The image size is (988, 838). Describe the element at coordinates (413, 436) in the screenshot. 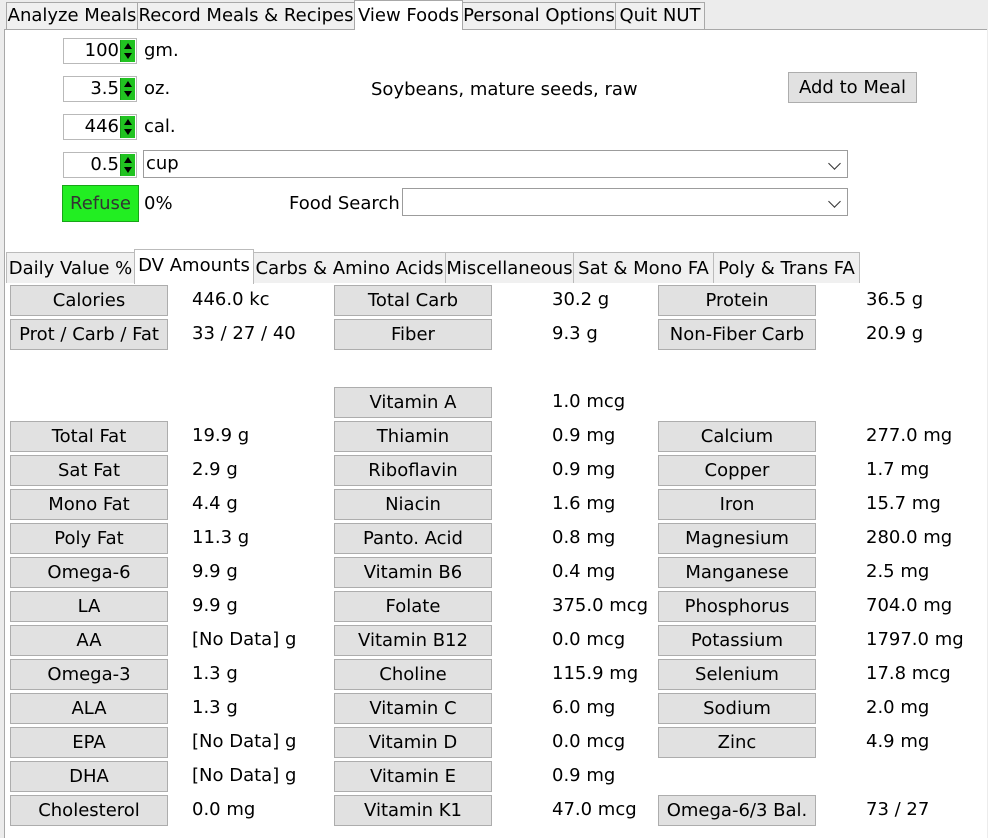

I see `nutrient-button-thiamin: Thiamin` at that location.